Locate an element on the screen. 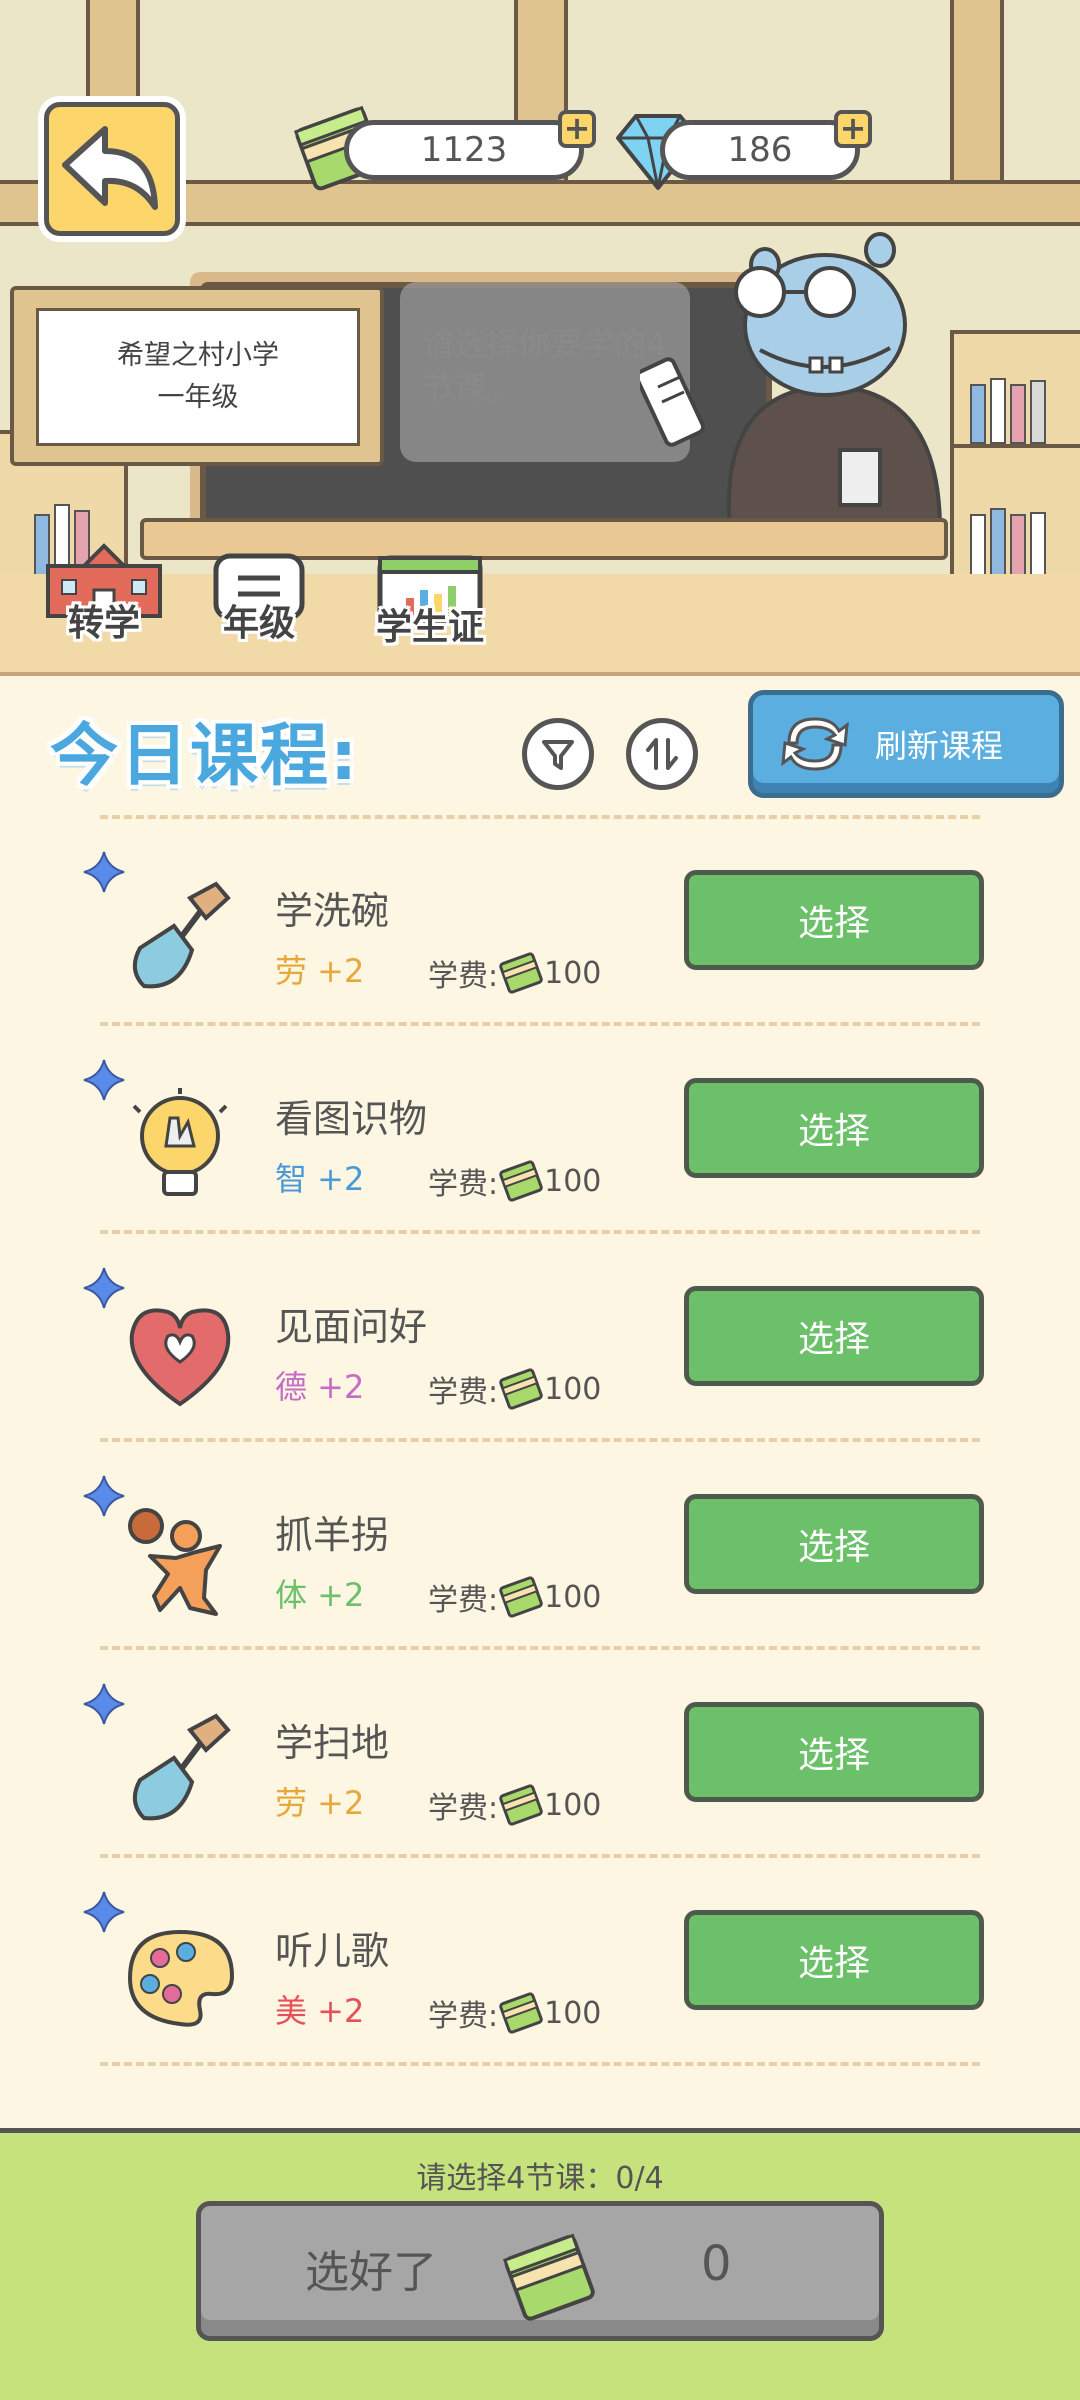 This screenshot has width=1080, height=2400. lightbulb-icon is located at coordinates (180, 1146).